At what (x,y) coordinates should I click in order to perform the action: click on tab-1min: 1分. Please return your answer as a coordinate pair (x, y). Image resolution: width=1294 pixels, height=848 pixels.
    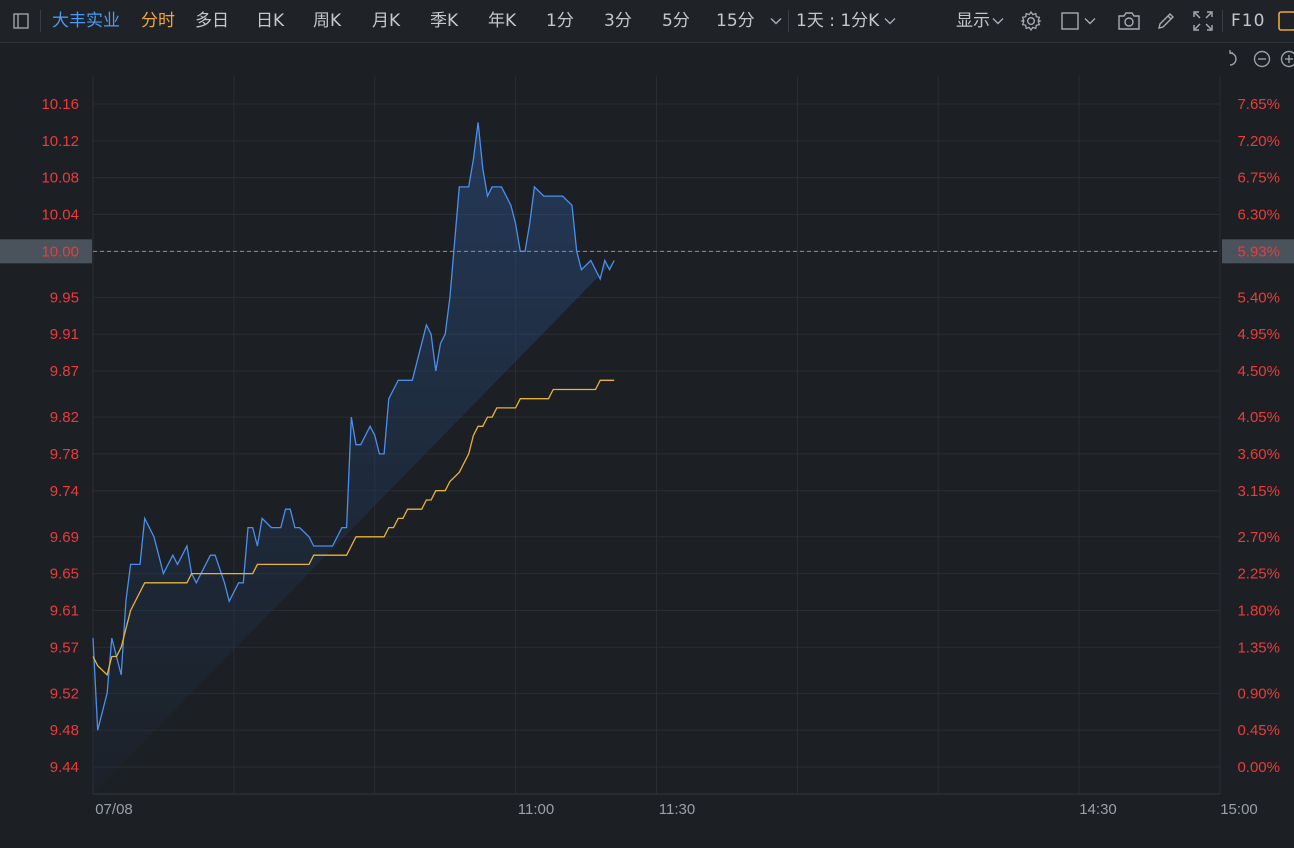
    Looking at the image, I should click on (560, 21).